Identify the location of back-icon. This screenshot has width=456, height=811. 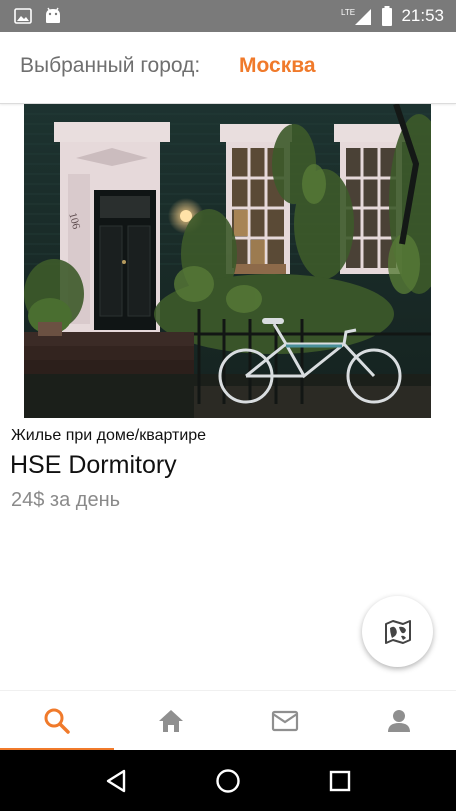
(116, 780).